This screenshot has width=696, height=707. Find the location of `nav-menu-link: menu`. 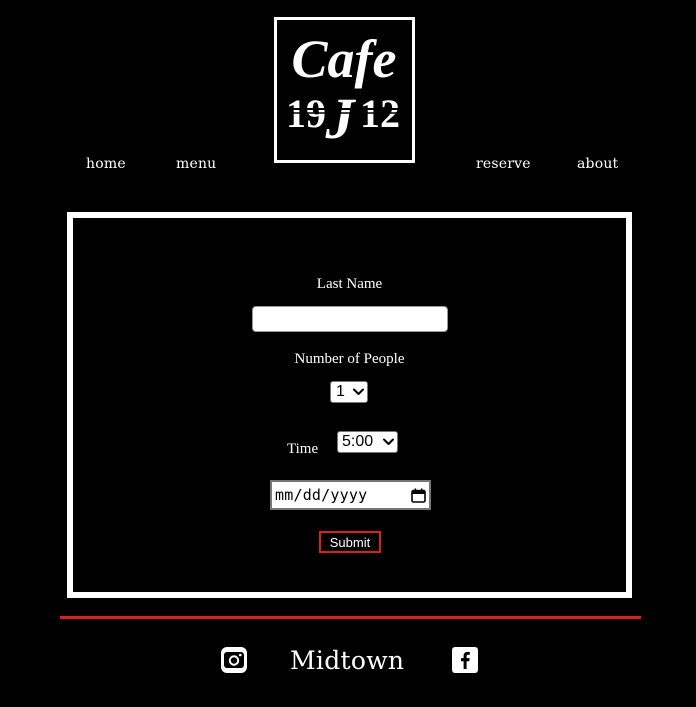

nav-menu-link: menu is located at coordinates (196, 164).